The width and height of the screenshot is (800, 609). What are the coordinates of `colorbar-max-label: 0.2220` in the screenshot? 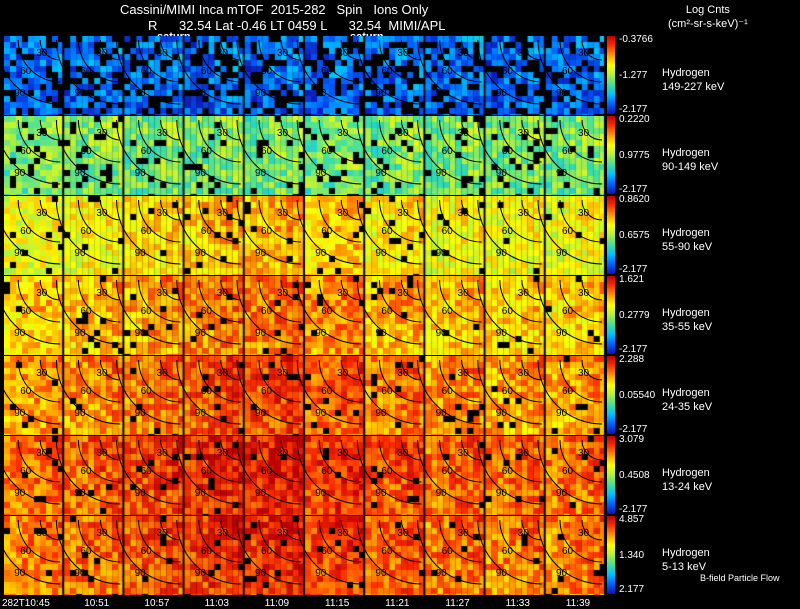 It's located at (634, 119).